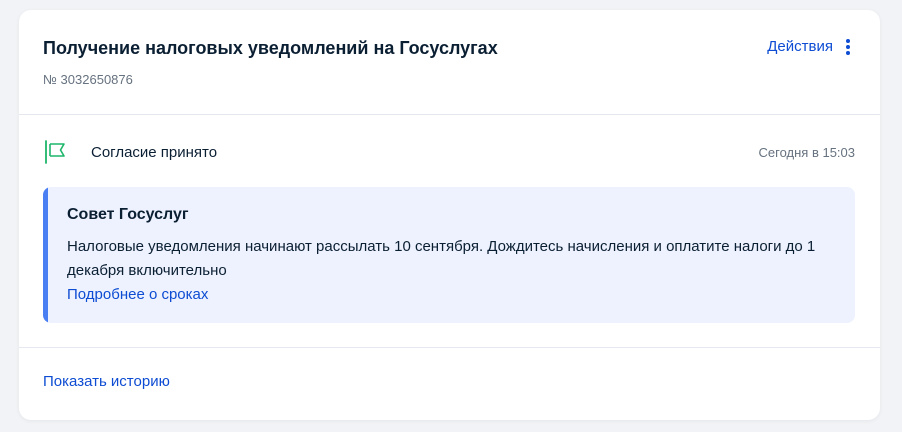 Image resolution: width=902 pixels, height=432 pixels. I want to click on status-row: Согласие принято Сегодня в 15:03, so click(449, 152).